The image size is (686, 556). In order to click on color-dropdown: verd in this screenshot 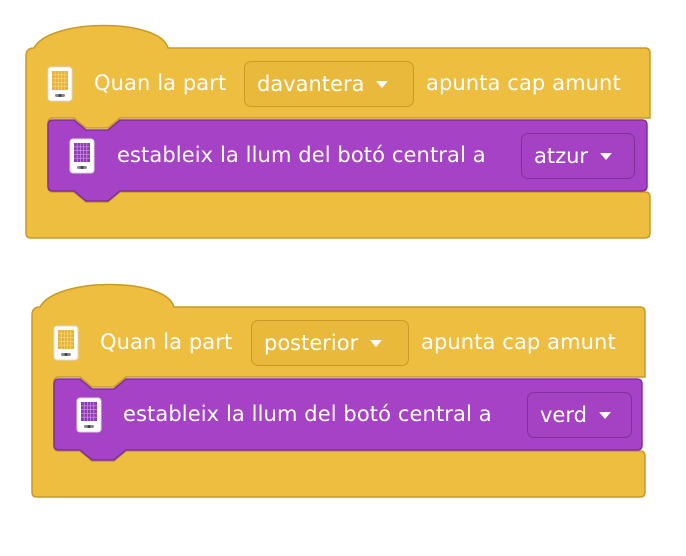, I will do `click(579, 415)`.